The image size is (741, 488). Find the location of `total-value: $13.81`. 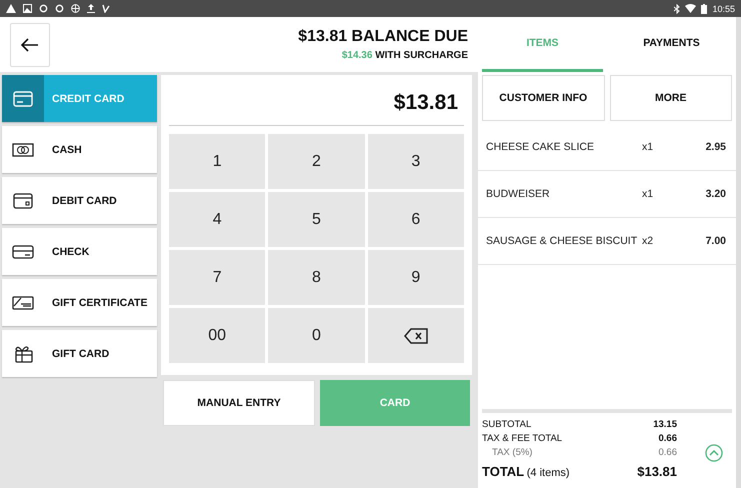

total-value: $13.81 is located at coordinates (657, 472).